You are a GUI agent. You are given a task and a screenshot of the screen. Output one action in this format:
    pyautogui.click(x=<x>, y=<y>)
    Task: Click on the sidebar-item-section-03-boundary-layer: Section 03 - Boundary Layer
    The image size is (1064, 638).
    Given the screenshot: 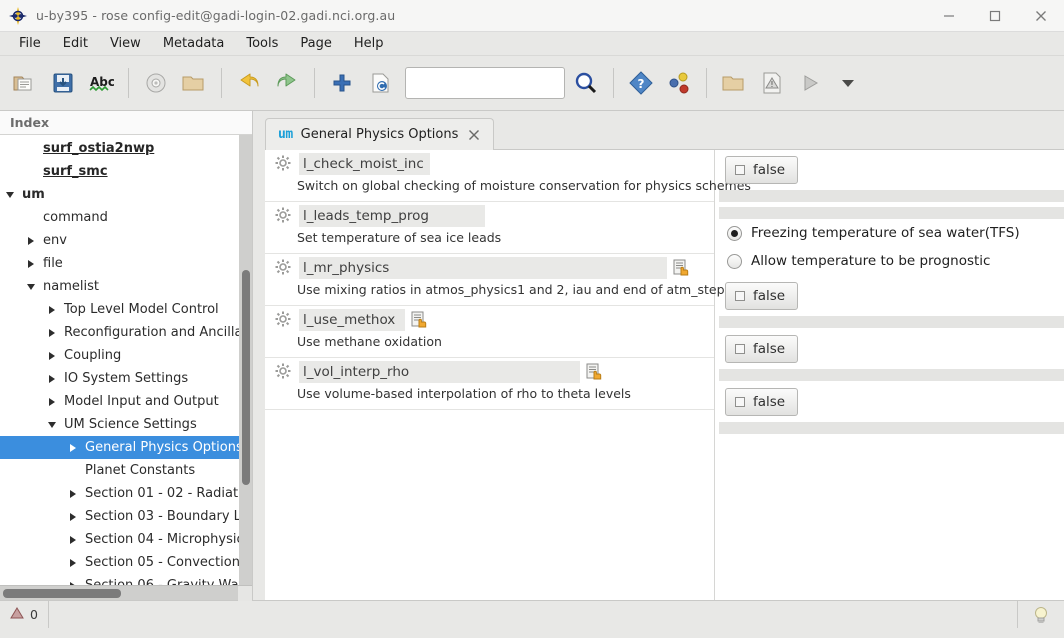 What is the action you would take?
    pyautogui.click(x=126, y=516)
    